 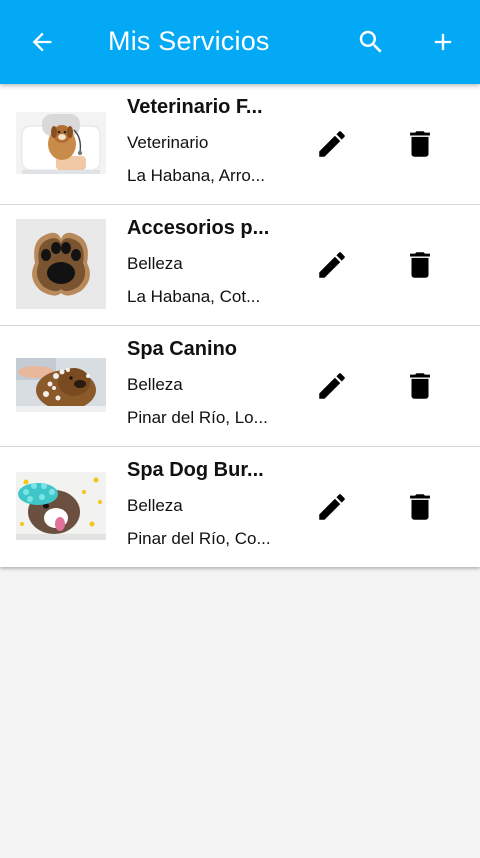 I want to click on service-name: Spa Canino, so click(x=182, y=349).